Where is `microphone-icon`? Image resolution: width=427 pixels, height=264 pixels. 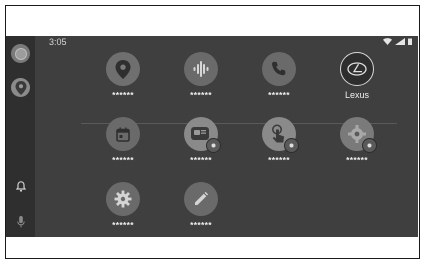 microphone-icon is located at coordinates (20, 221).